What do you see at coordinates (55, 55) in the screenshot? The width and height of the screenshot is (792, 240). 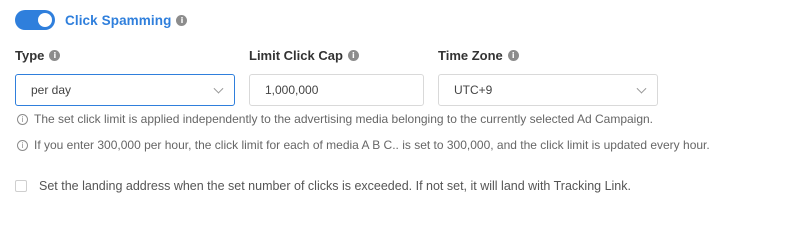 I see `type-info-icon: i` at bounding box center [55, 55].